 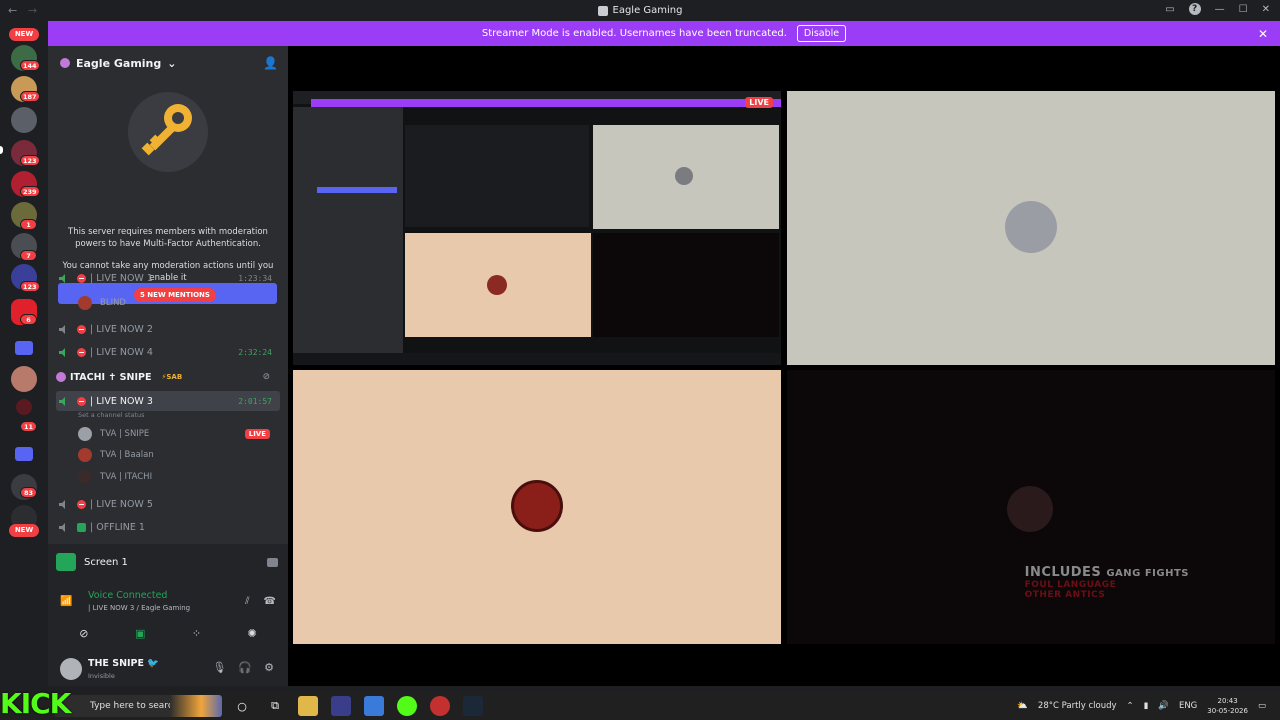 I want to click on channel-name: | LIVE NOW 1, so click(x=121, y=278).